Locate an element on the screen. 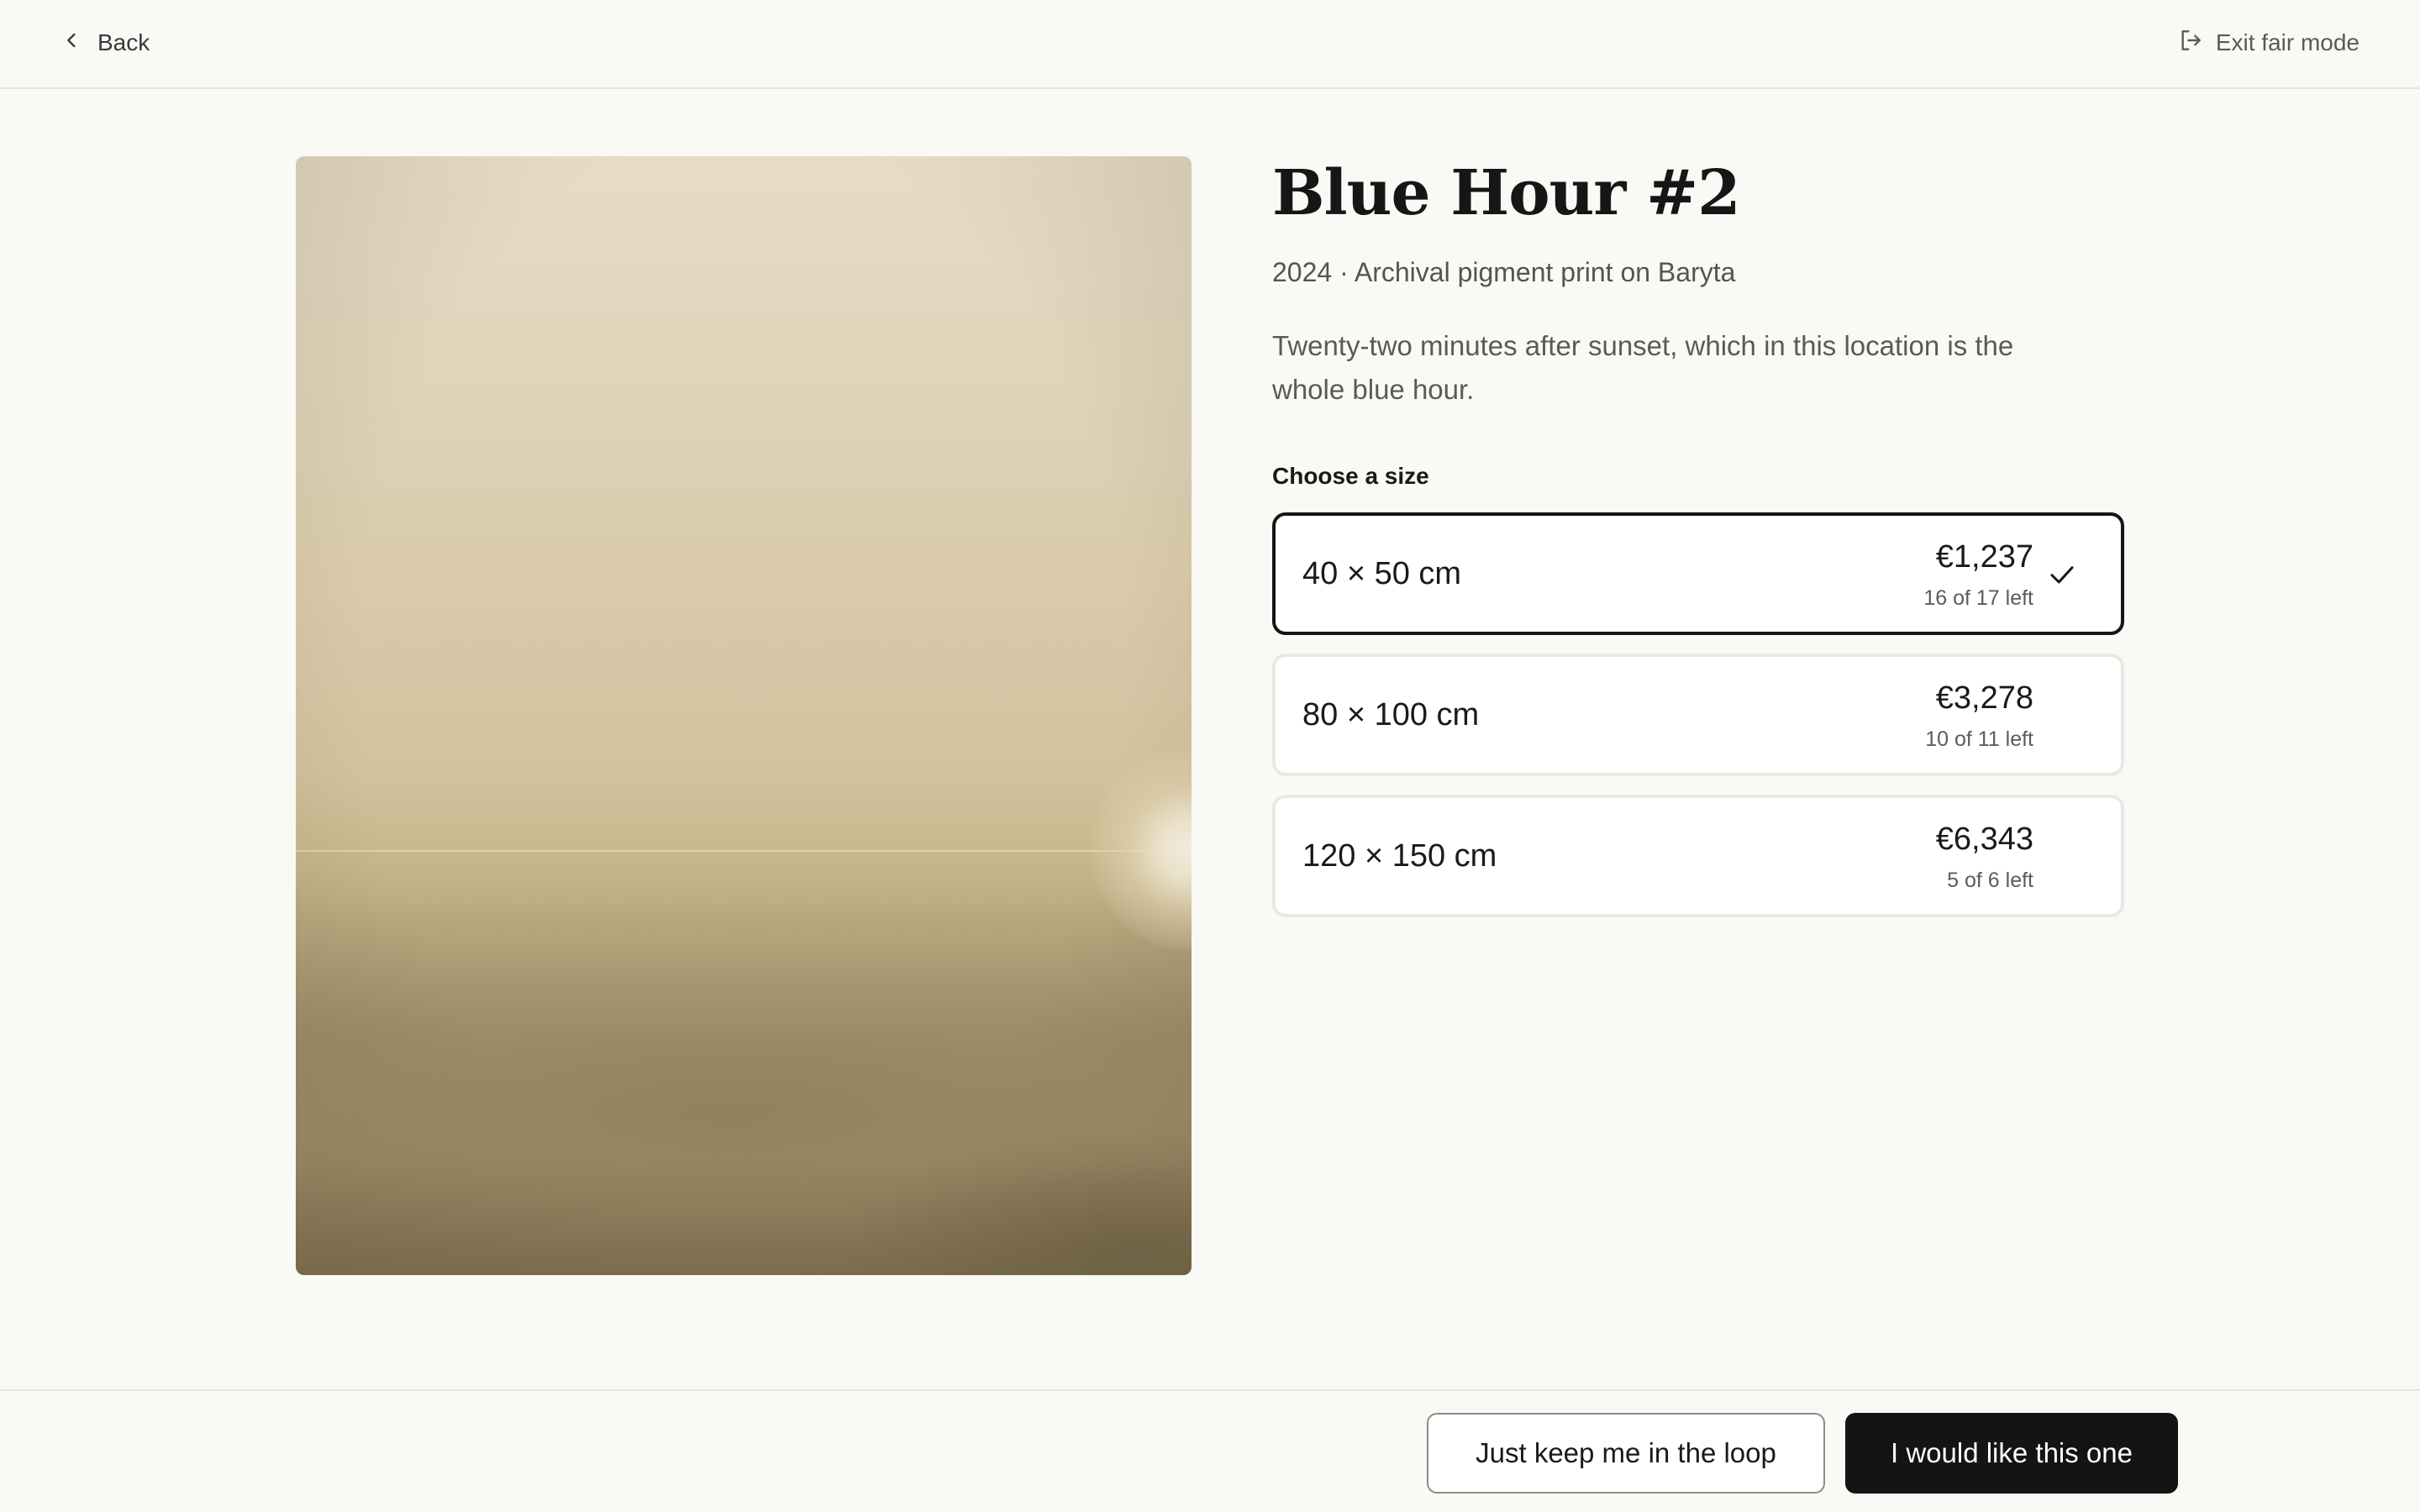 The height and width of the screenshot is (1512, 2420). log-out-icon is located at coordinates (2190, 43).